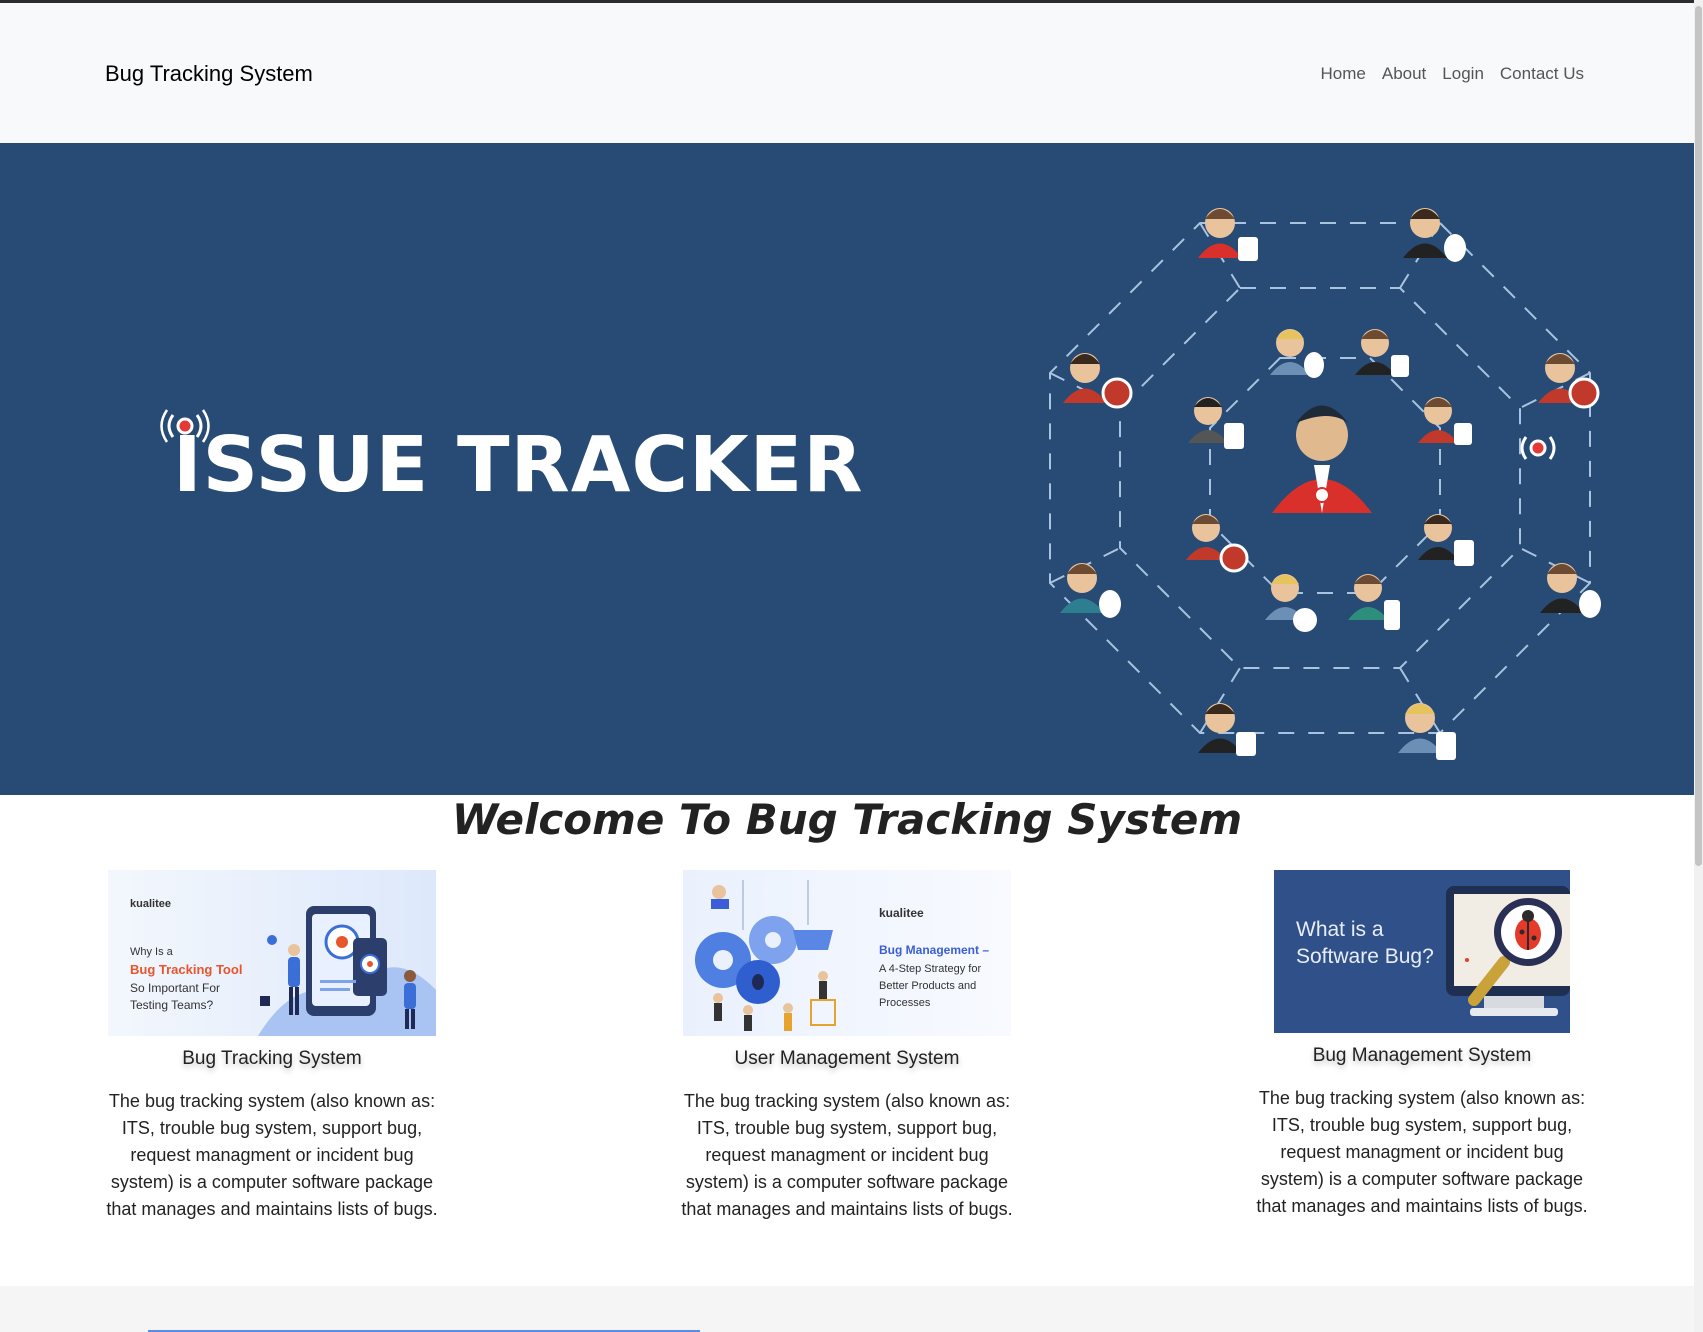 This screenshot has width=1703, height=1332. Describe the element at coordinates (1404, 74) in the screenshot. I see `nav-about: About` at that location.